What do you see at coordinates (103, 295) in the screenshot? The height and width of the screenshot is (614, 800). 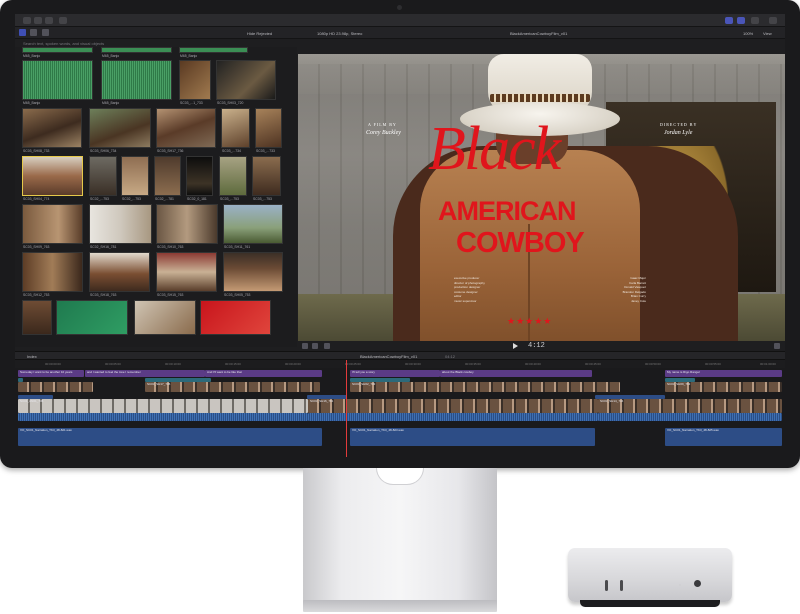 I see `clip-name: SC03_SH18_763` at bounding box center [103, 295].